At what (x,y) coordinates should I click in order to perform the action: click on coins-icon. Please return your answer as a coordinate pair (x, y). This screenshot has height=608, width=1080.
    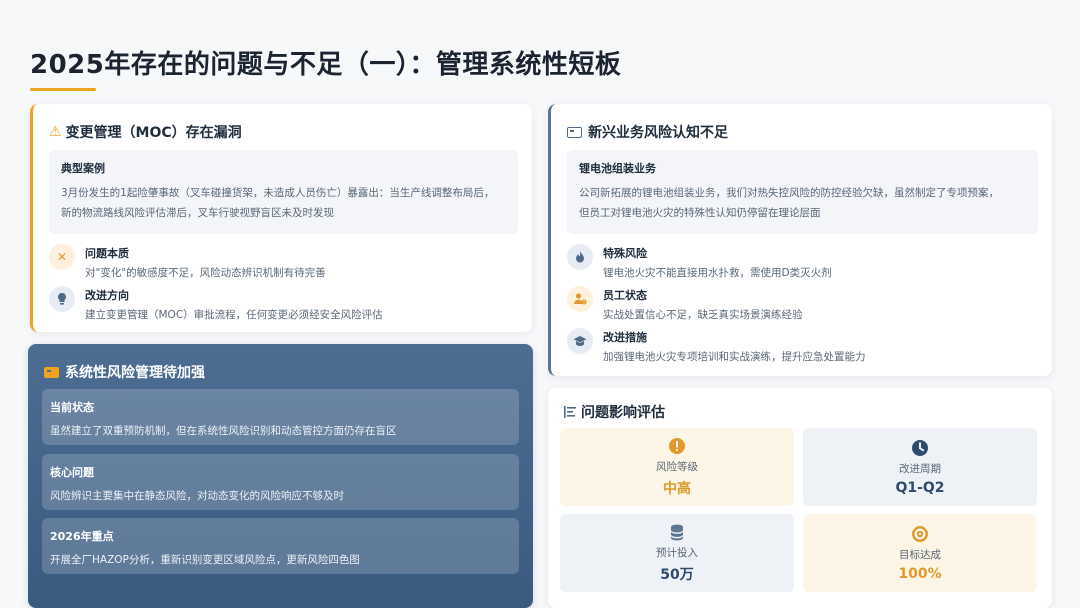
    Looking at the image, I should click on (677, 532).